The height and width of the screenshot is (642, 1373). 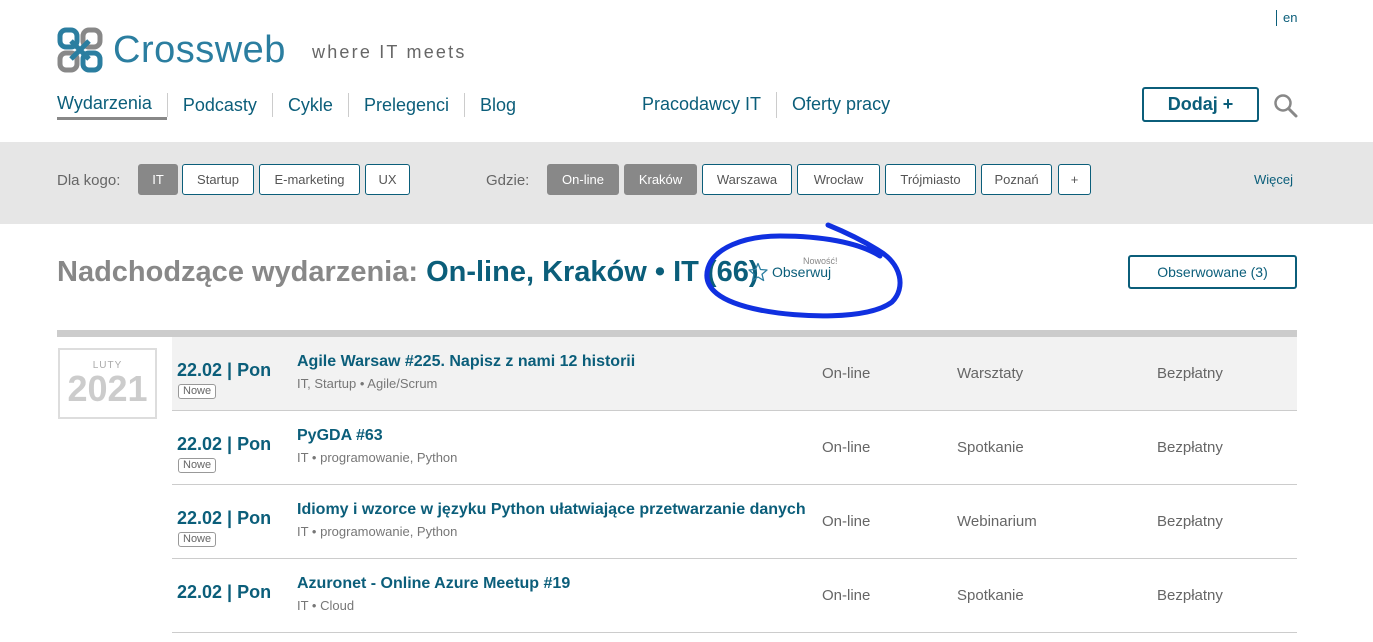 What do you see at coordinates (309, 105) in the screenshot?
I see `nav-series: Cykle` at bounding box center [309, 105].